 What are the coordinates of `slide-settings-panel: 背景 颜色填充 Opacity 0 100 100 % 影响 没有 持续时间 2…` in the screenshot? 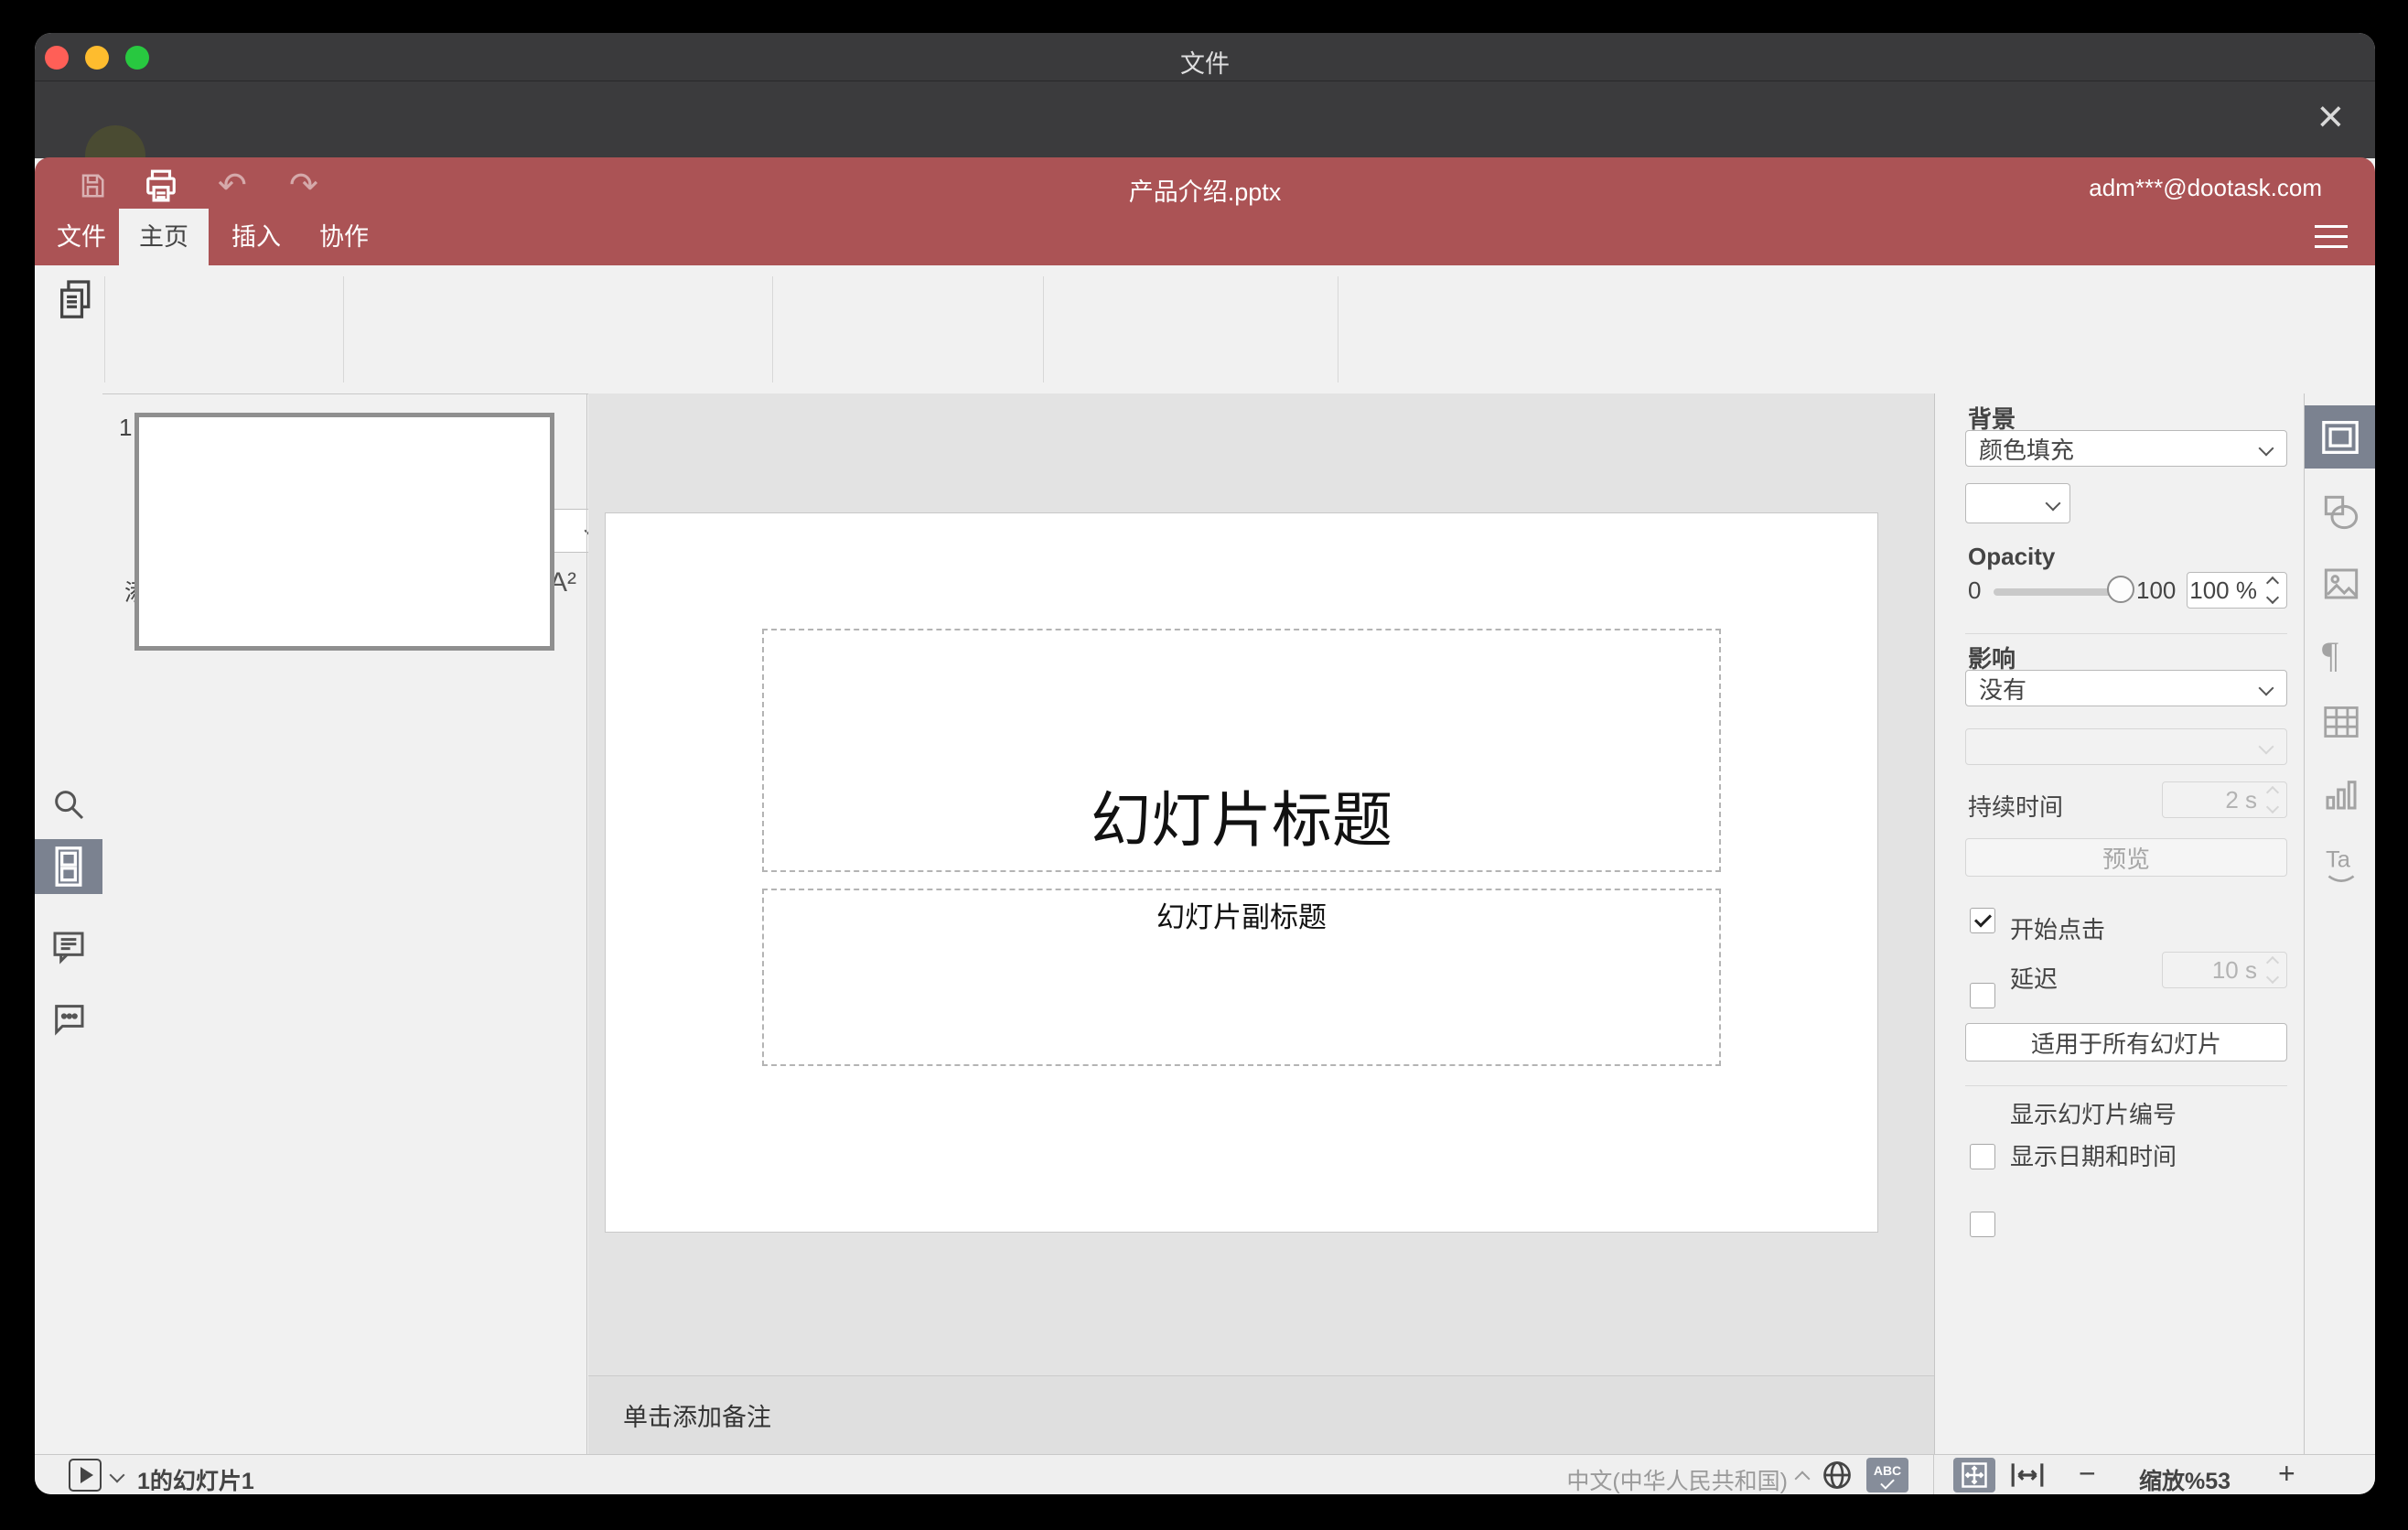 It's located at (2119, 923).